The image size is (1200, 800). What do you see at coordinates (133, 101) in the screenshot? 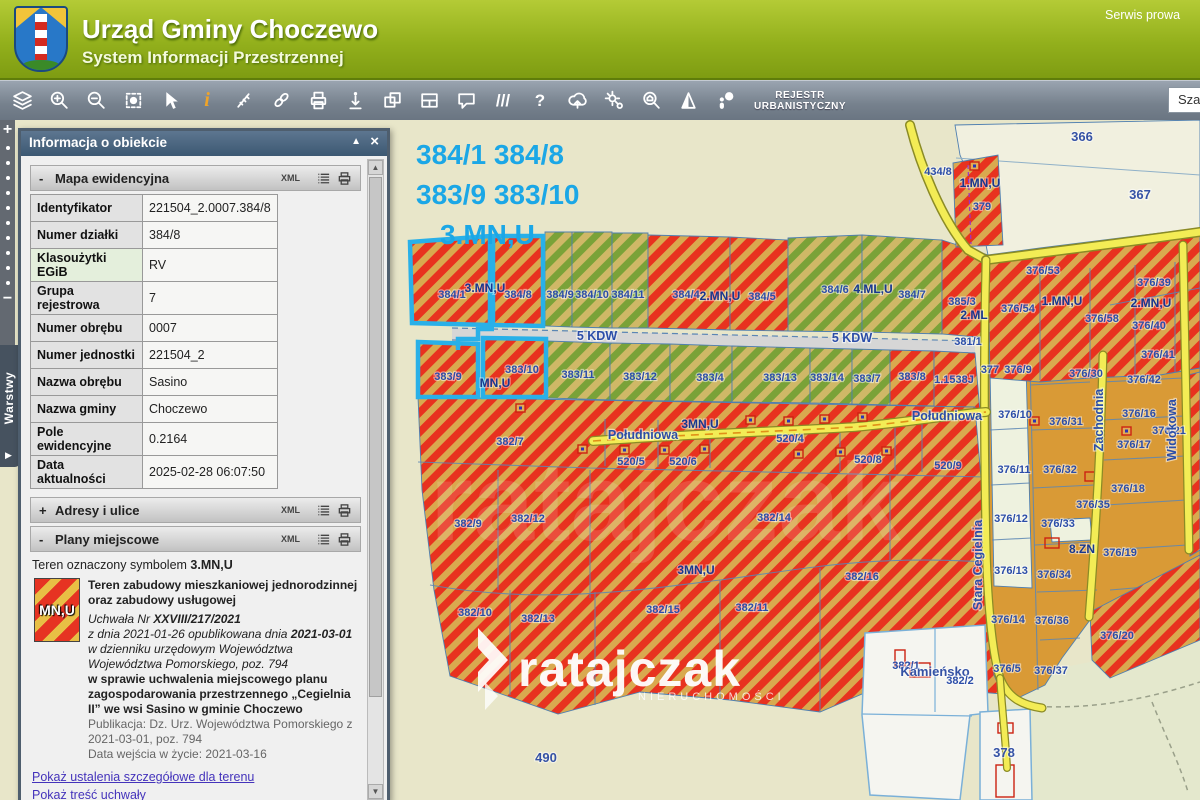
I see `select-area-button` at bounding box center [133, 101].